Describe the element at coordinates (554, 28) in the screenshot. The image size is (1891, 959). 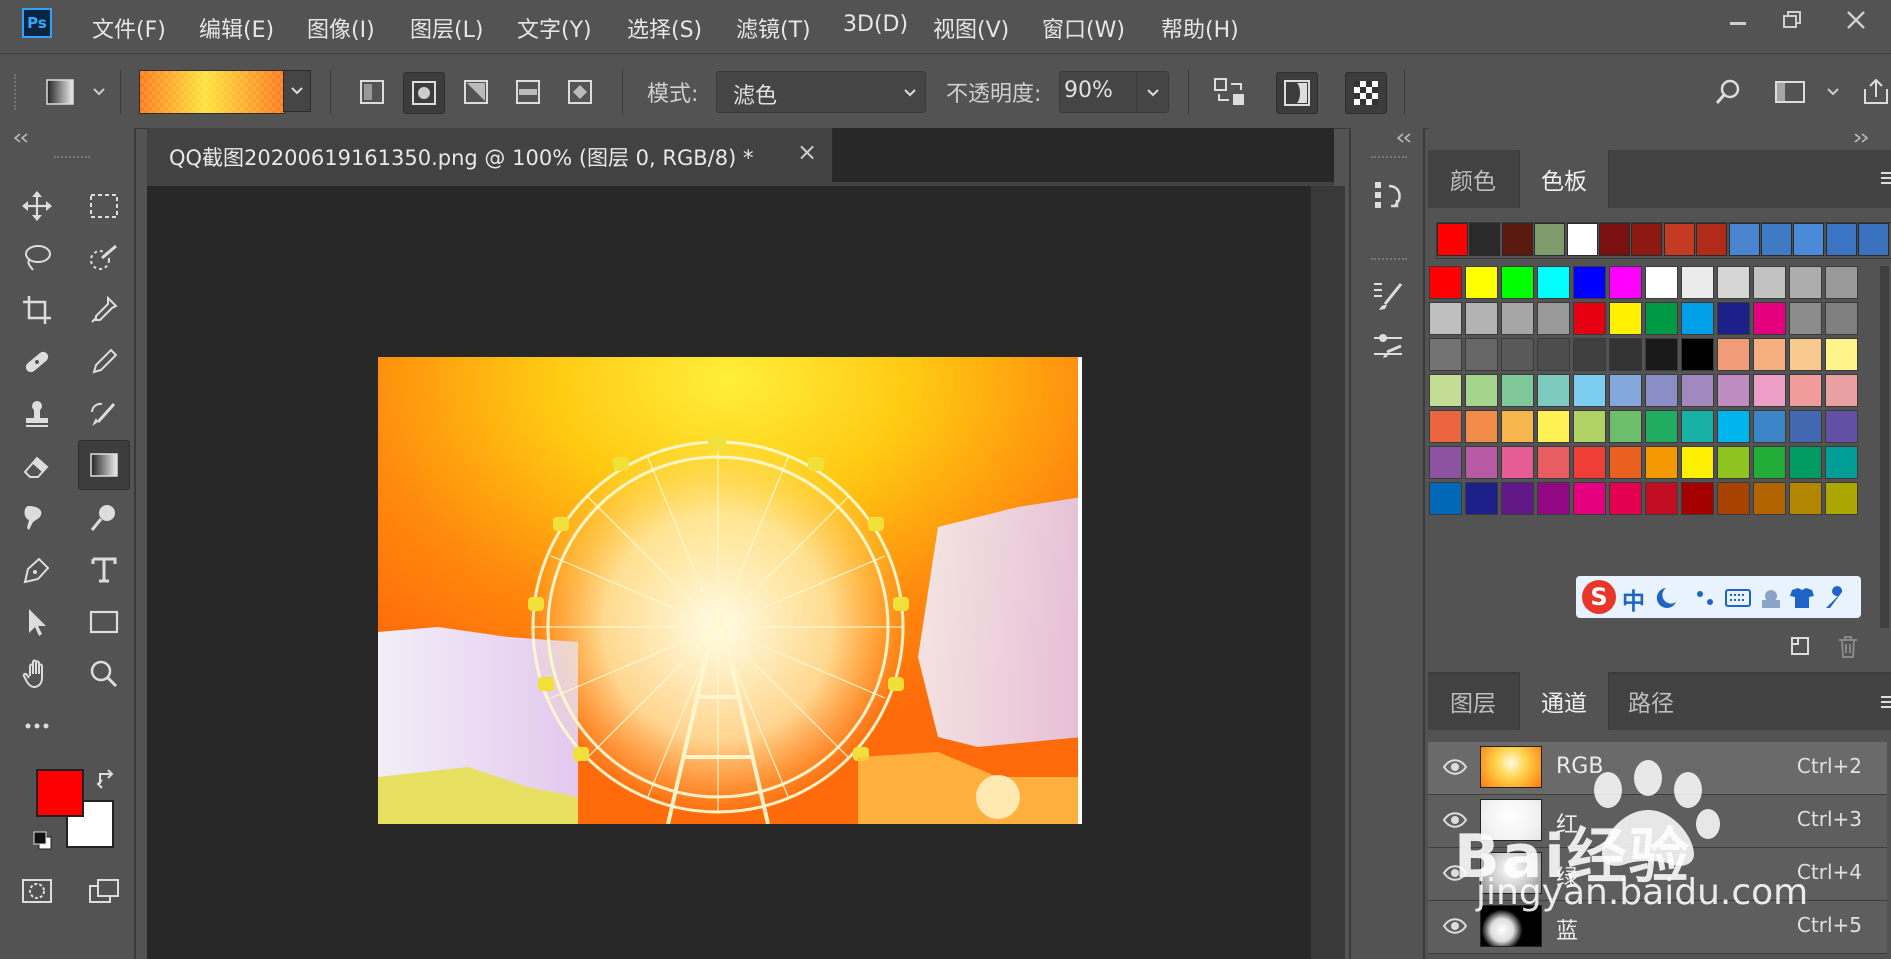
I see `menu-type: 文字(Y)` at that location.